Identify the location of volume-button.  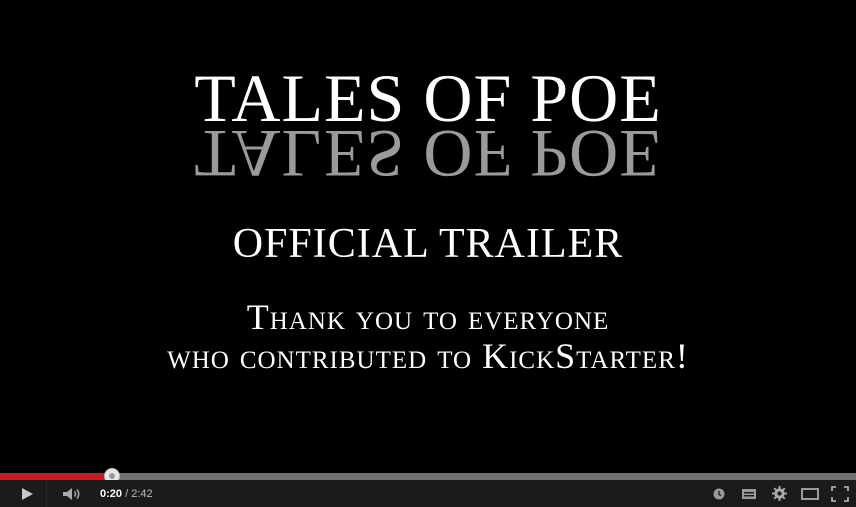
(72, 493).